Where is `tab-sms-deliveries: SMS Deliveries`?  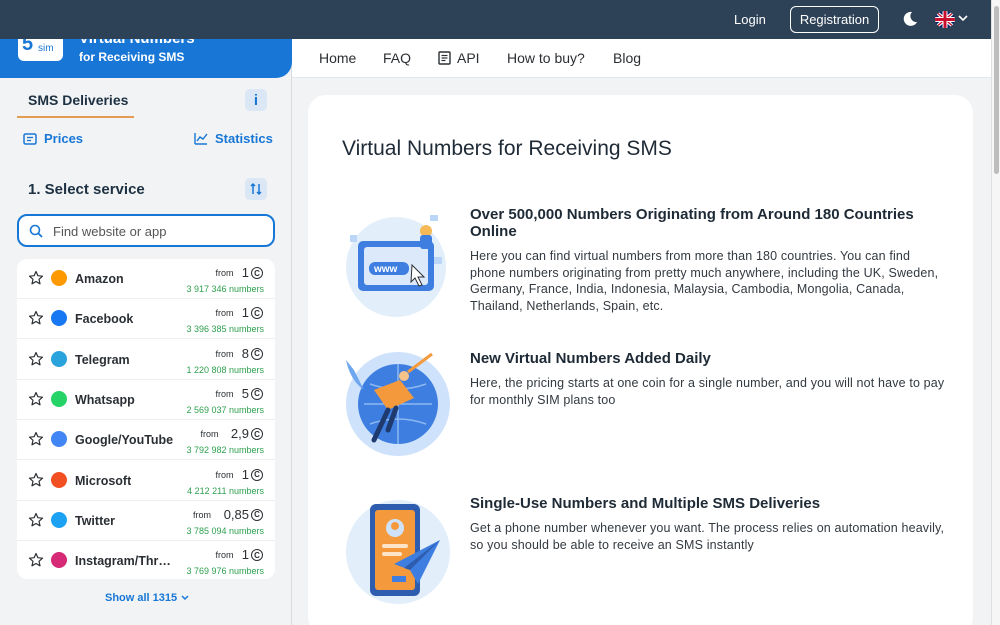 tab-sms-deliveries: SMS Deliveries is located at coordinates (78, 100).